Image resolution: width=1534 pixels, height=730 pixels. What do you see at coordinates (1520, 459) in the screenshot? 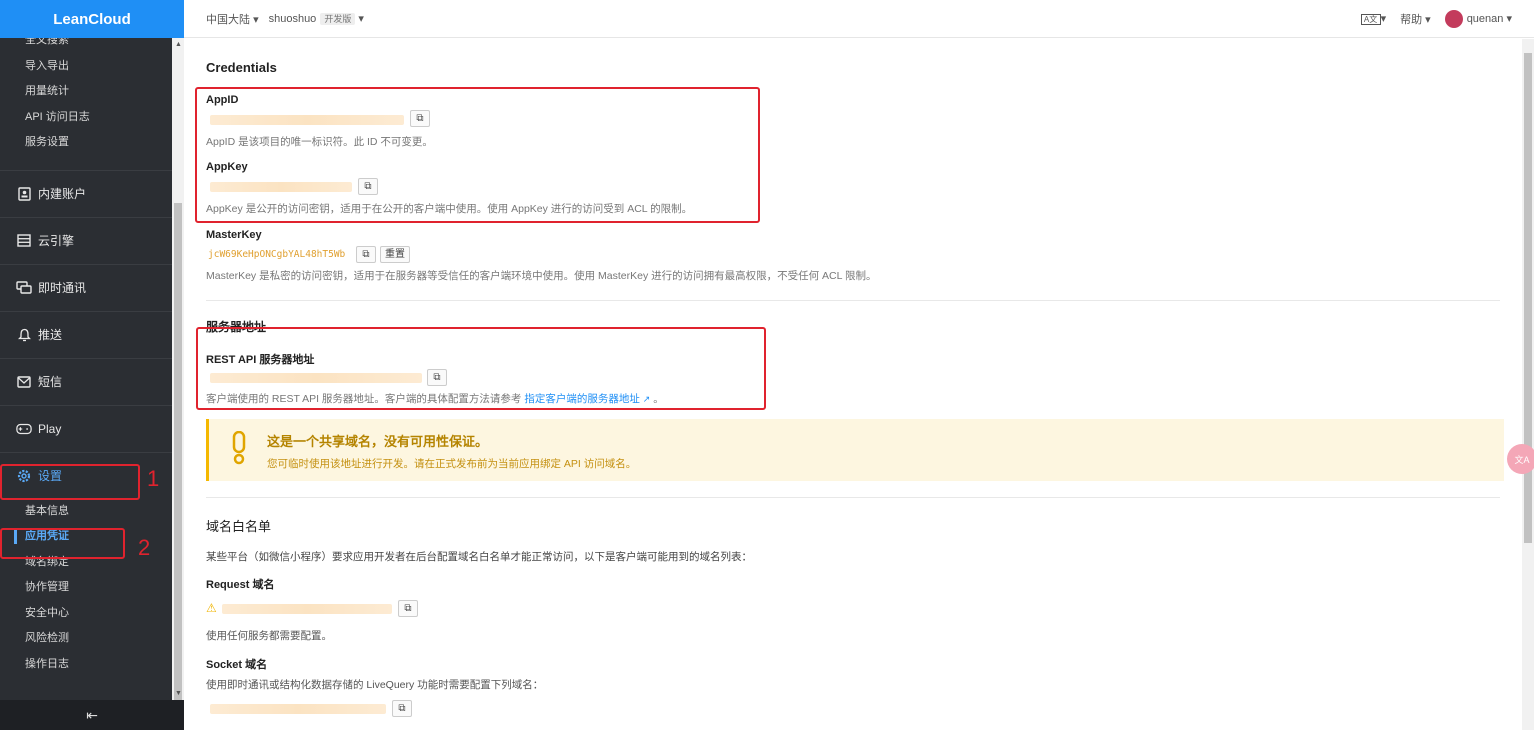
I see `translate-float-button: 文A` at bounding box center [1520, 459].